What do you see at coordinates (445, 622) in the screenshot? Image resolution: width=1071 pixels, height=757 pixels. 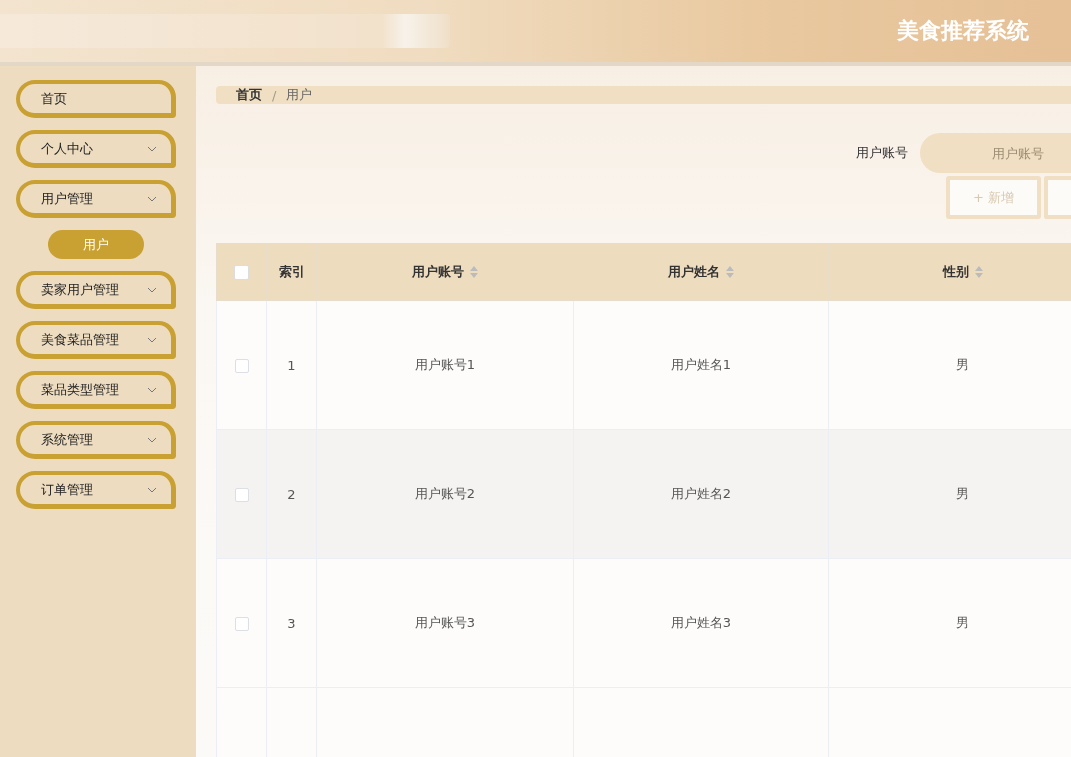 I see `table-cell: 用户账号3` at bounding box center [445, 622].